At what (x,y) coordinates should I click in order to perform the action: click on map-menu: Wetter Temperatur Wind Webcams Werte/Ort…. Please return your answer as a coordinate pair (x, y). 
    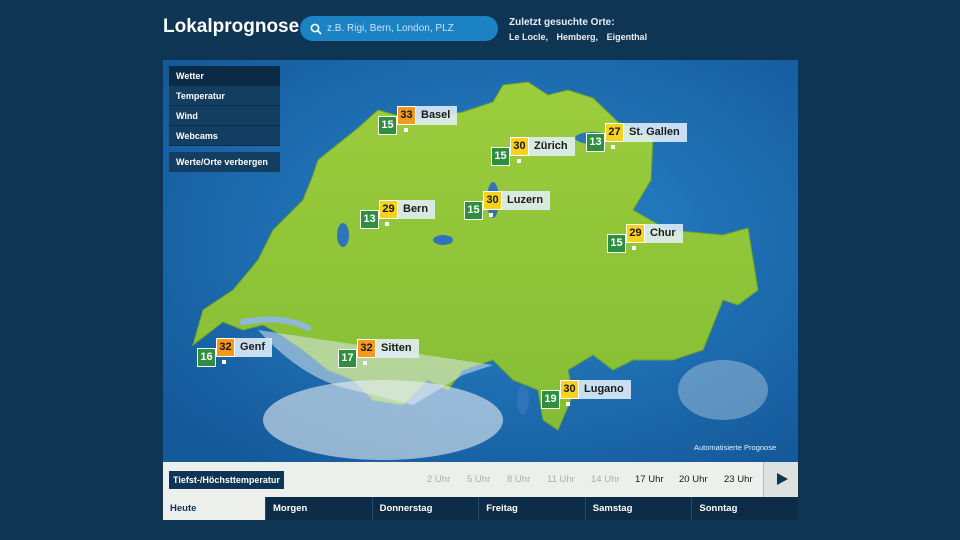
    Looking at the image, I should click on (224, 119).